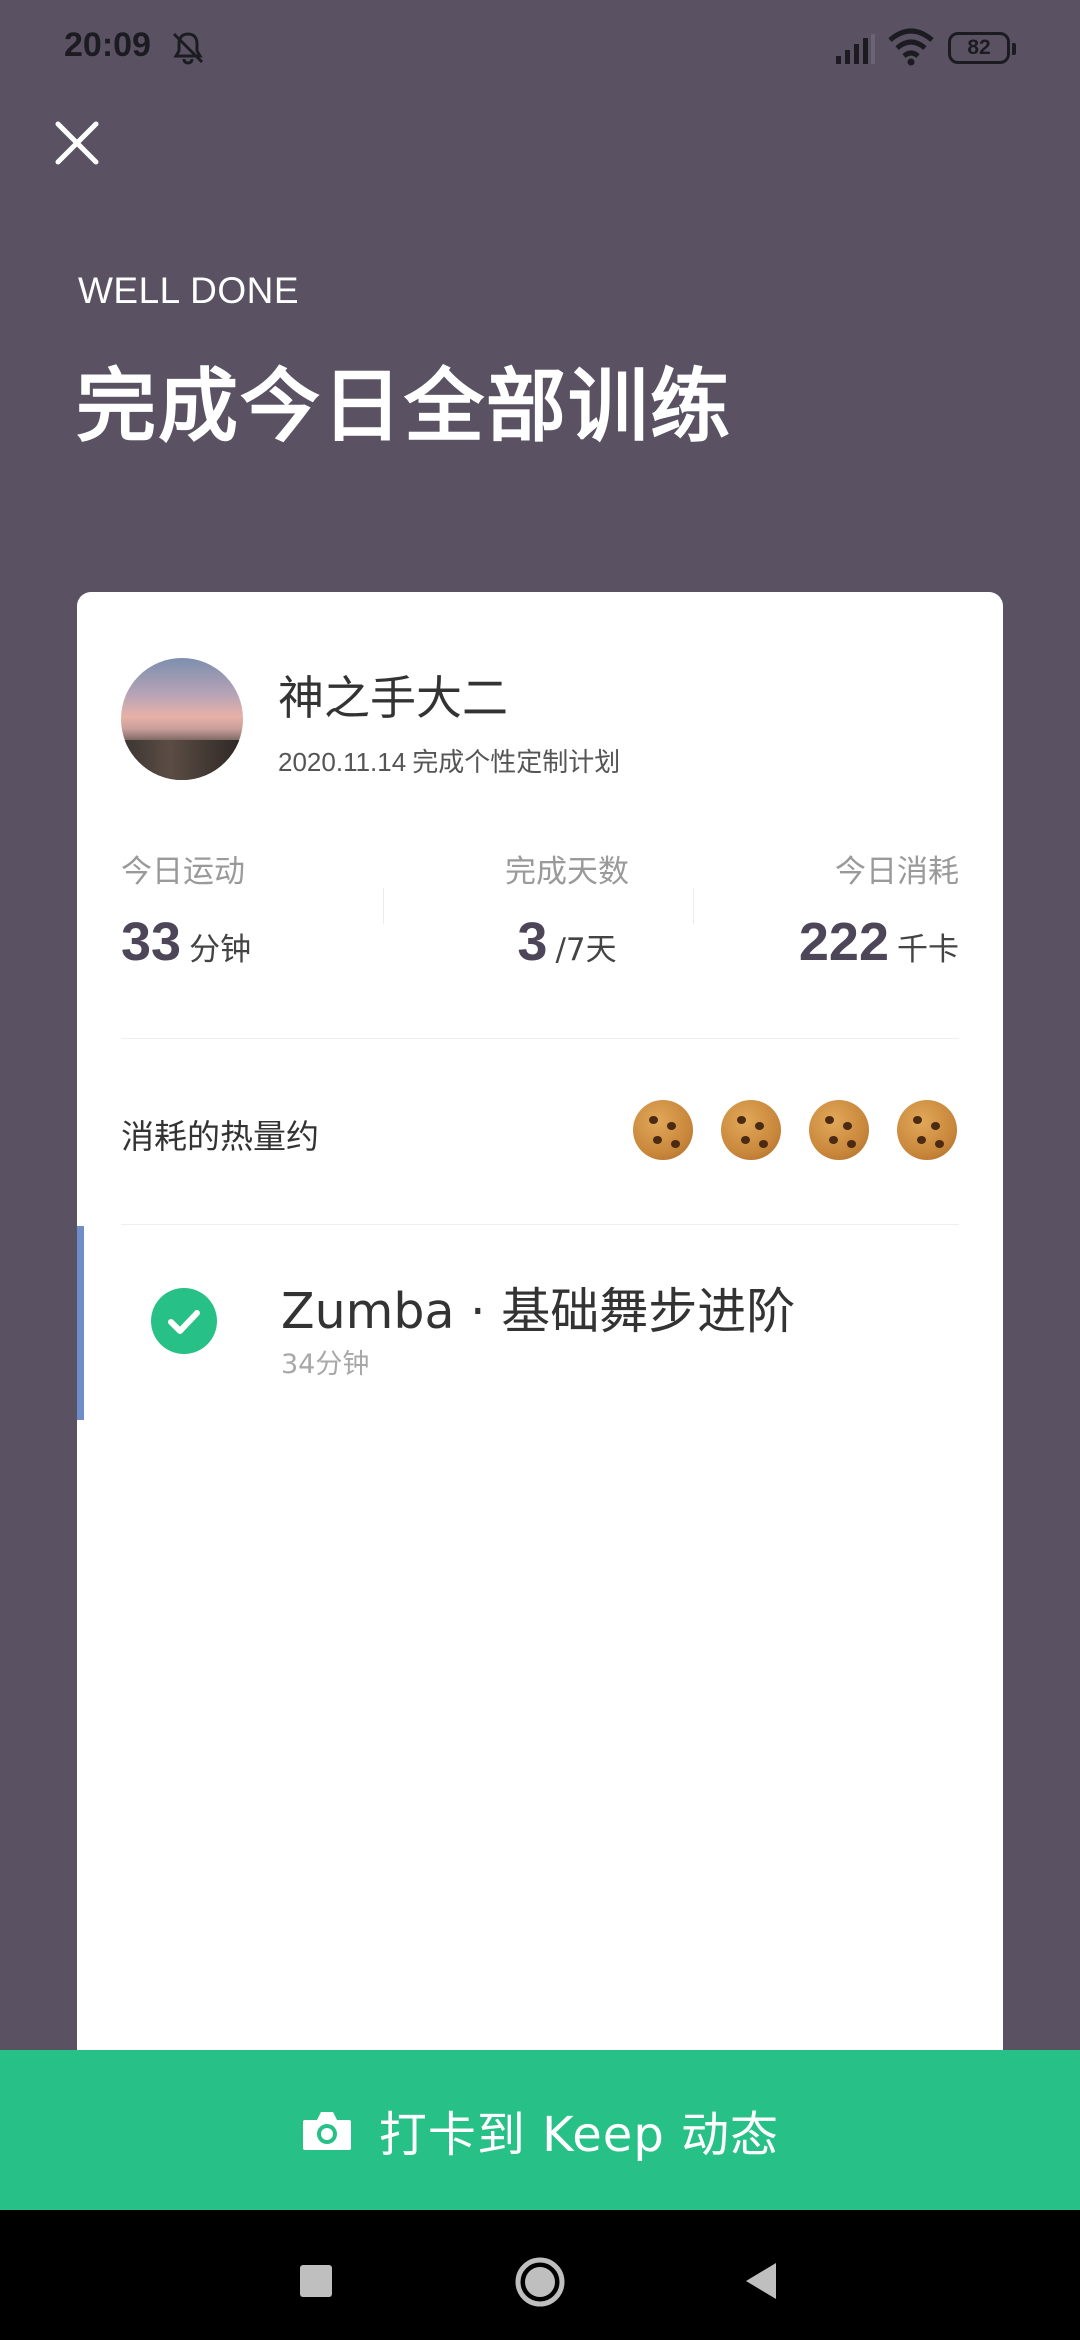 This screenshot has height=2340, width=1080. What do you see at coordinates (393, 698) in the screenshot?
I see `username: 神之手大二` at bounding box center [393, 698].